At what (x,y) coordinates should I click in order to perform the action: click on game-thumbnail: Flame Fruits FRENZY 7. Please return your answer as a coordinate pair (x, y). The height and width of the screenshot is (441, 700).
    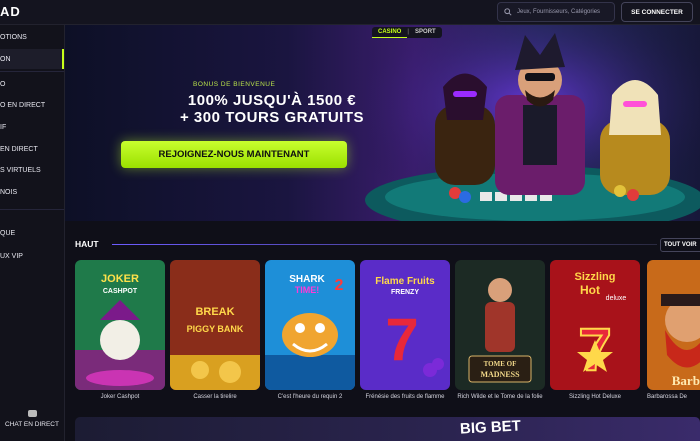
    Looking at the image, I should click on (405, 325).